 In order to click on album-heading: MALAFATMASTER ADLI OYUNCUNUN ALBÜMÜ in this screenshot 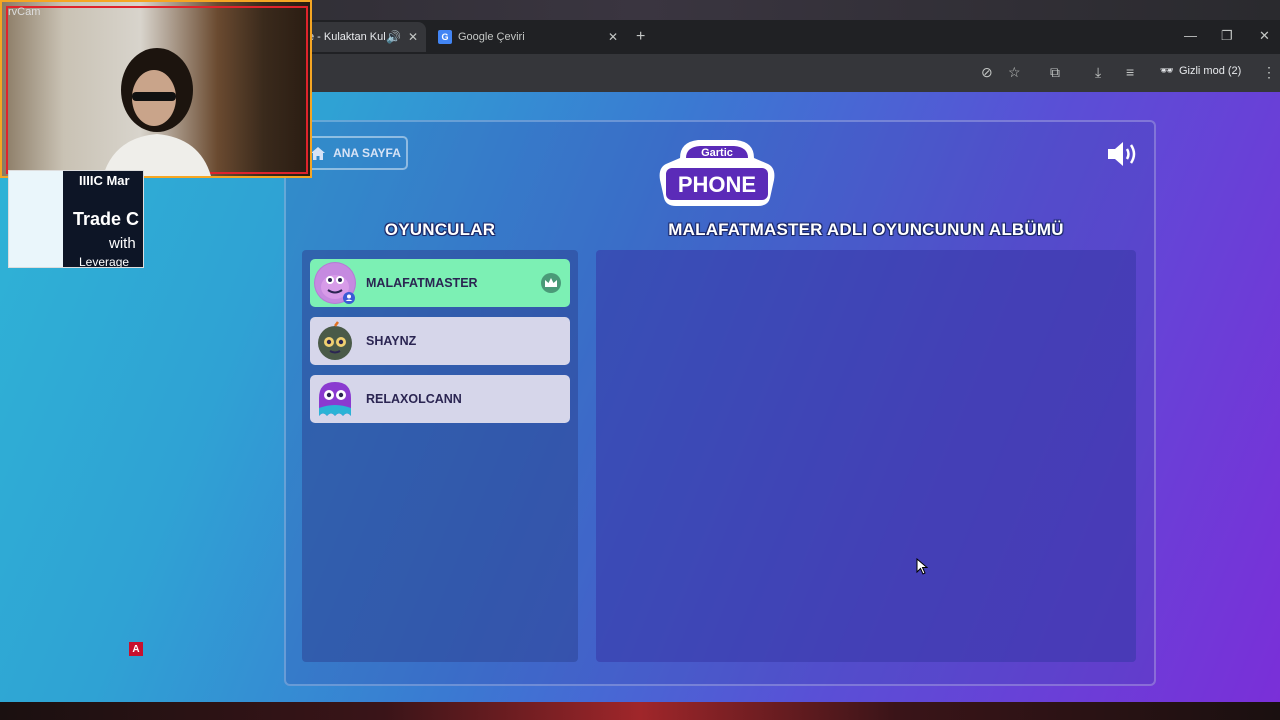, I will do `click(866, 229)`.